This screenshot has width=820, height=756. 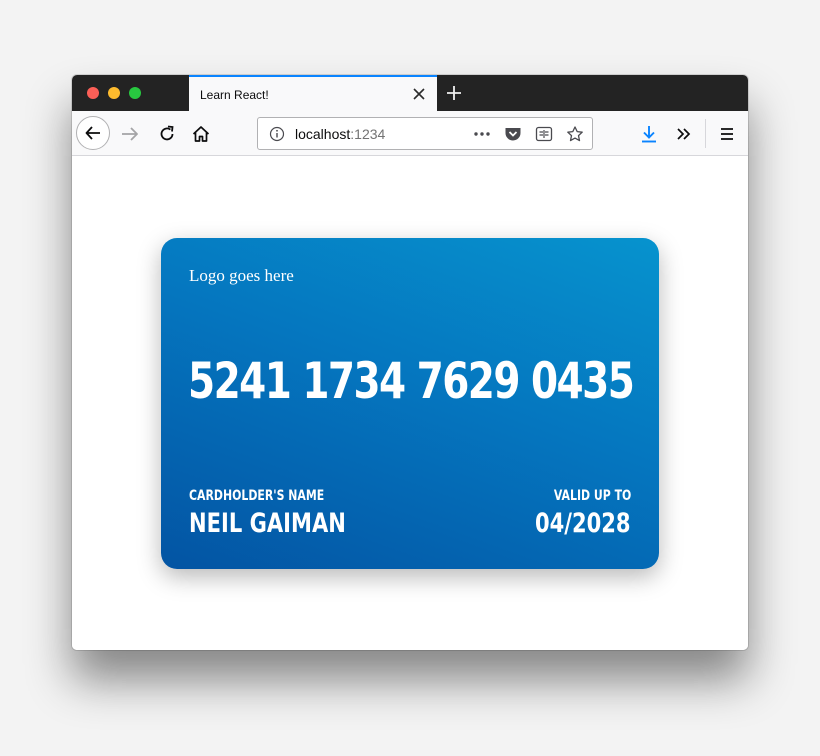 I want to click on info-icon, so click(x=277, y=134).